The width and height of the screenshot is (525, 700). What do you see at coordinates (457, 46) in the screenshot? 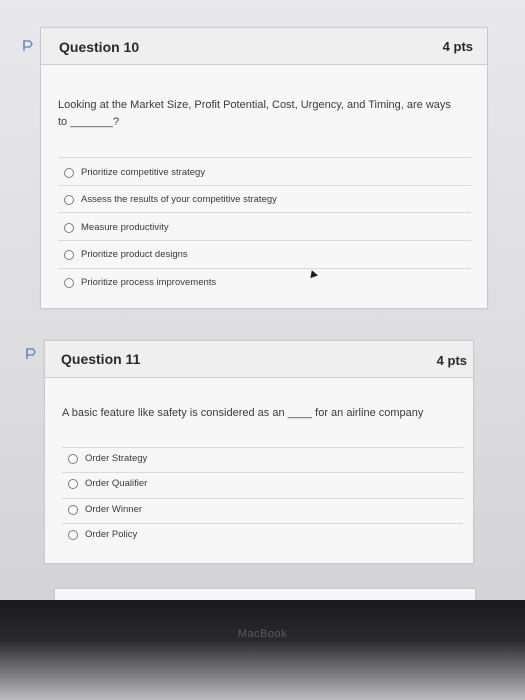
I see `question-10-points: 4 pts` at bounding box center [457, 46].